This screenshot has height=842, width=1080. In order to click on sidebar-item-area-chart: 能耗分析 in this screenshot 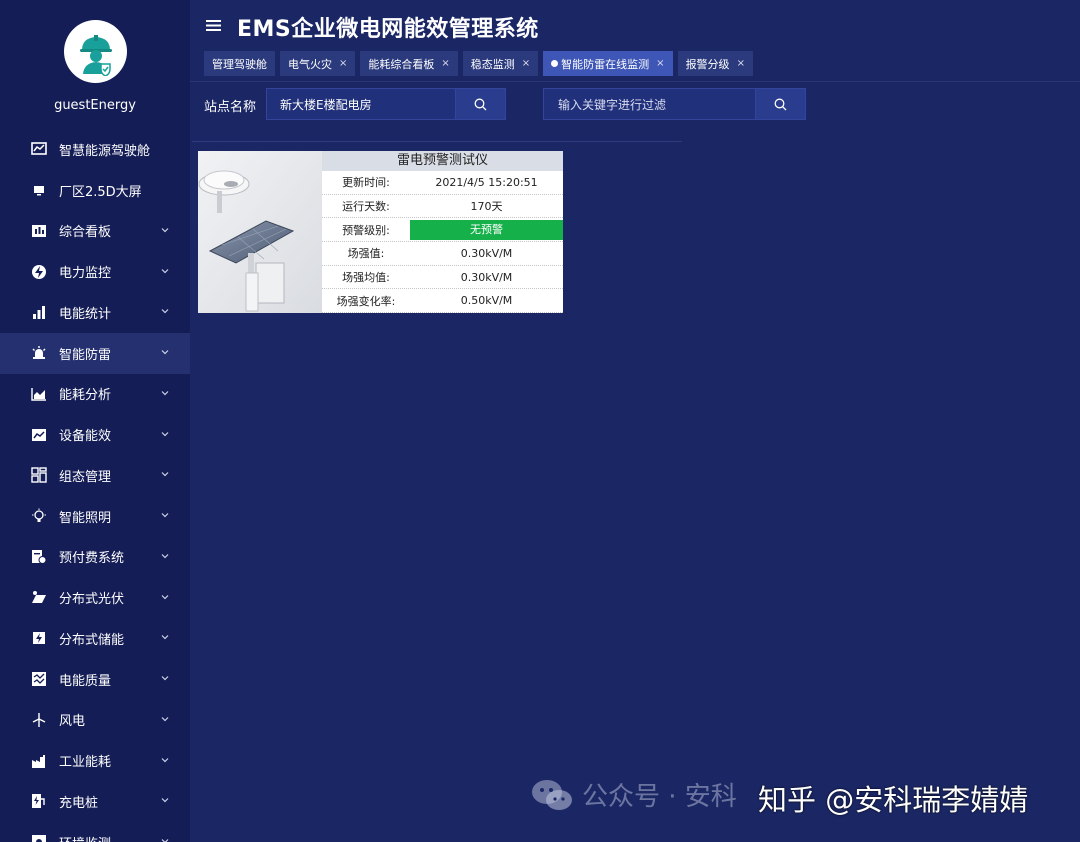, I will do `click(95, 394)`.